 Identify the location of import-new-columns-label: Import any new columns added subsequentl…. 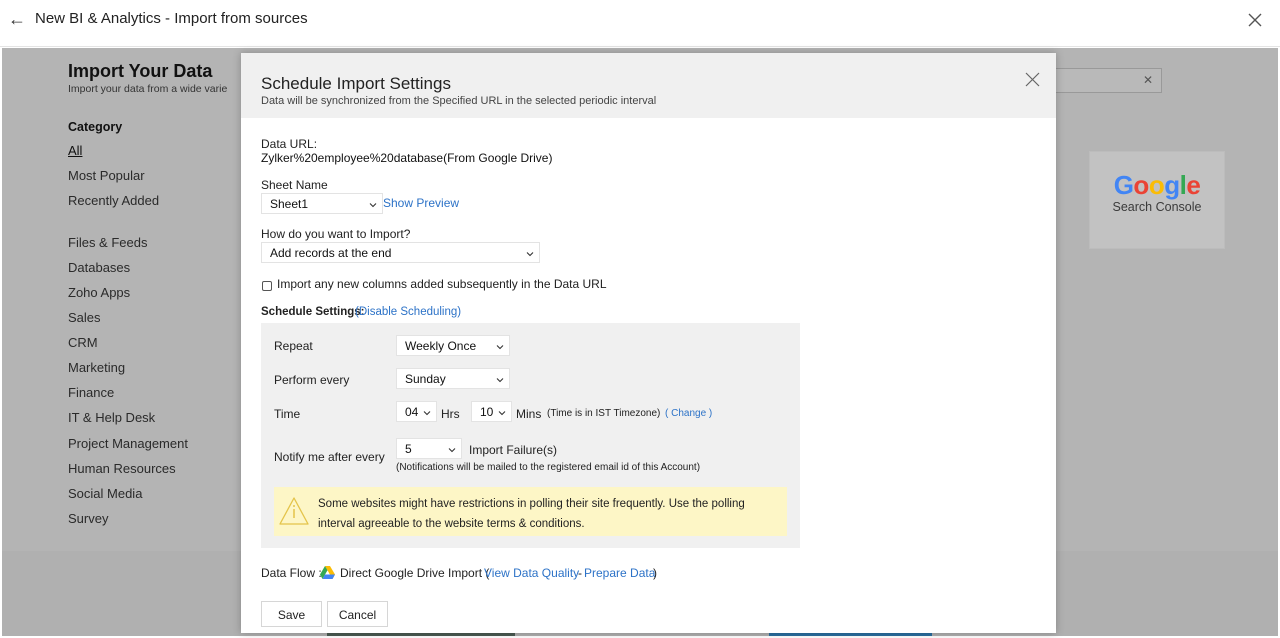
(442, 284).